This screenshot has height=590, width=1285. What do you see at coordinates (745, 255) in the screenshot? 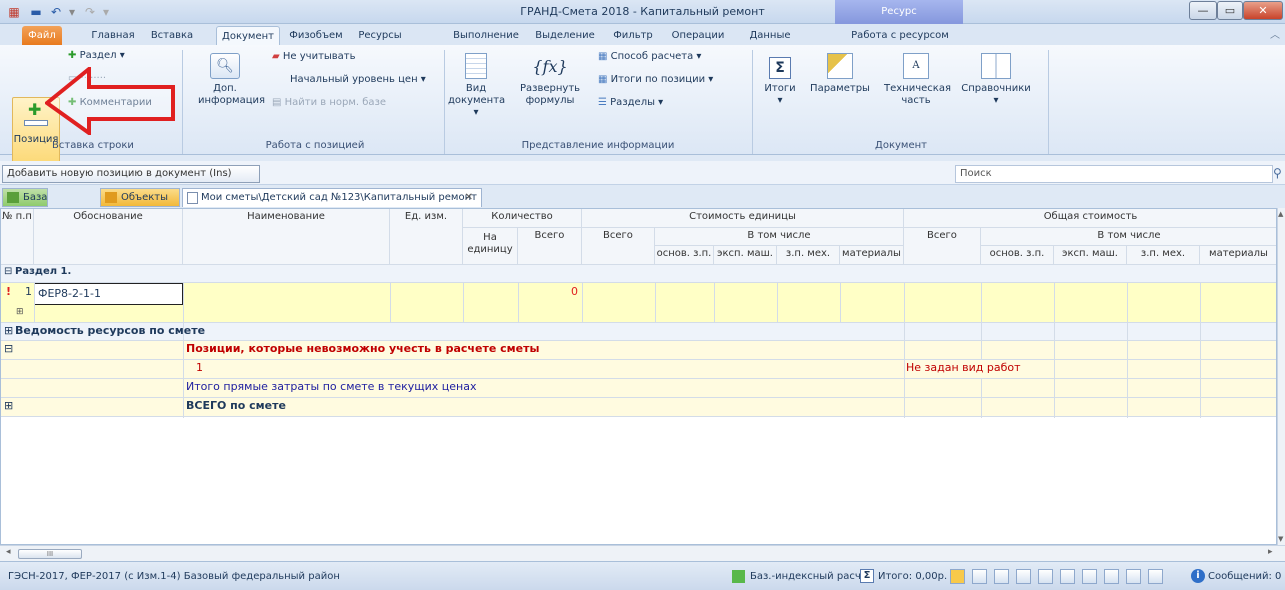
I see `col-header-eksp: эксп. маш.` at bounding box center [745, 255].